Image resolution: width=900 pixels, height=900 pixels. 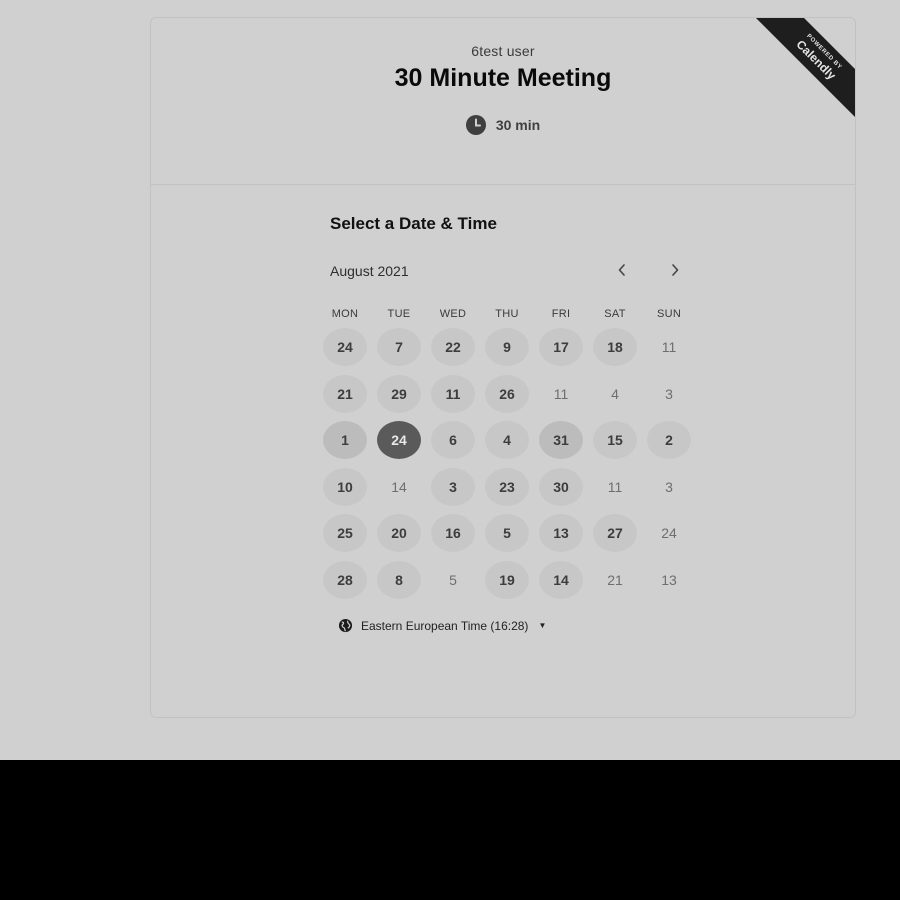 I want to click on calendar-day-unavailable: 21, so click(x=615, y=580).